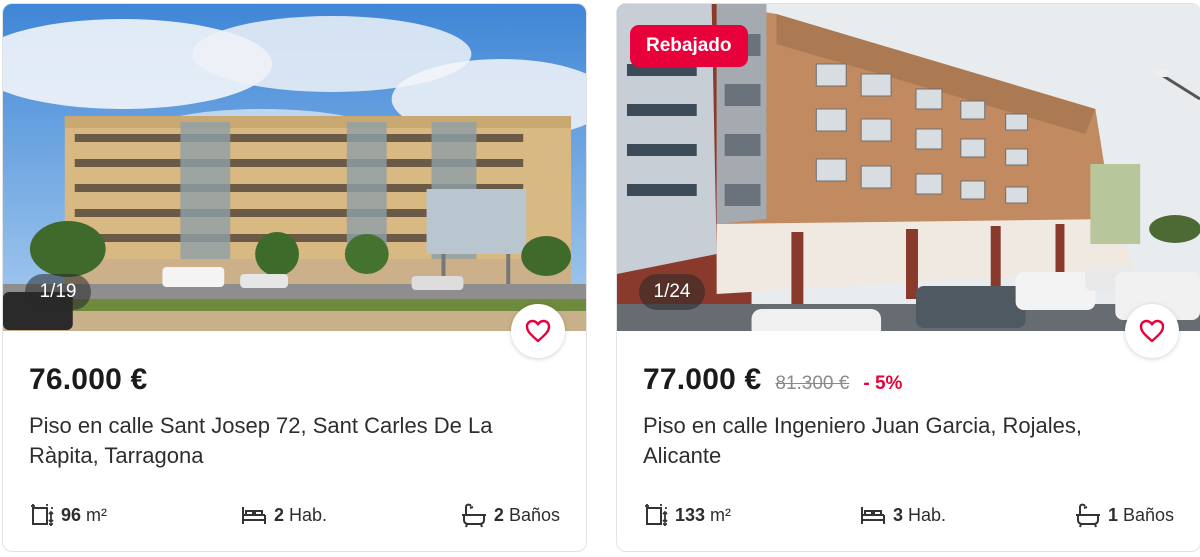  What do you see at coordinates (702, 379) in the screenshot?
I see `price: 77.000 €` at bounding box center [702, 379].